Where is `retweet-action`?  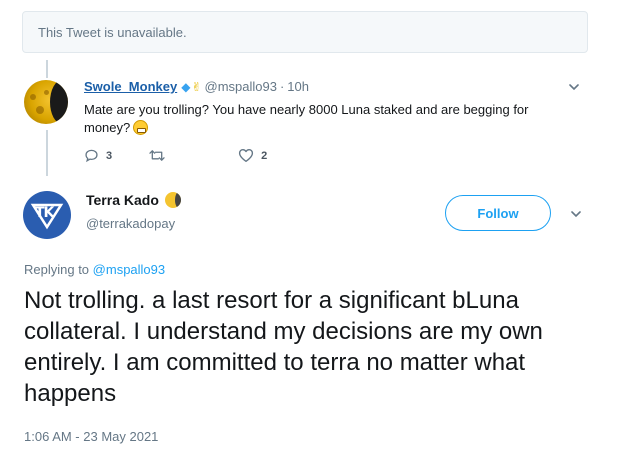 retweet-action is located at coordinates (160, 155).